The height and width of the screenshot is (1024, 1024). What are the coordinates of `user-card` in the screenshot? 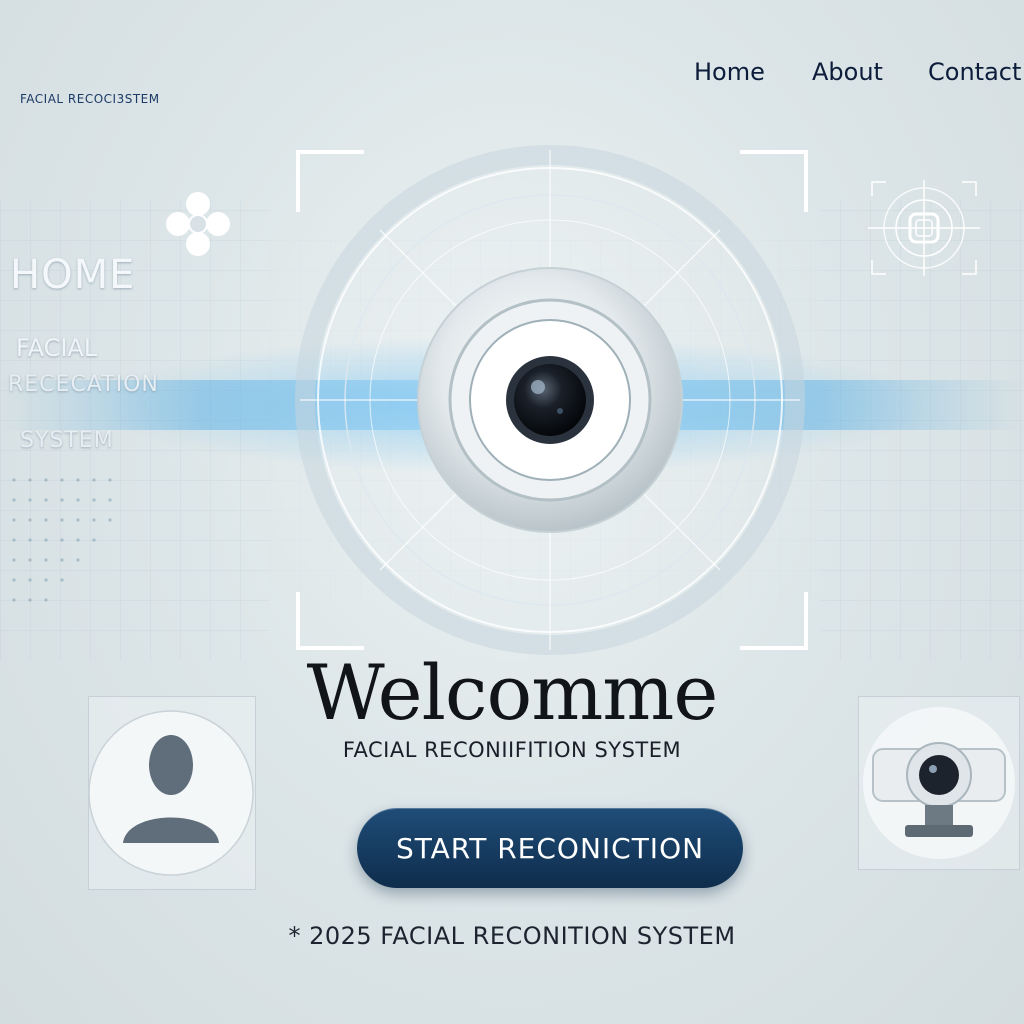 It's located at (172, 793).